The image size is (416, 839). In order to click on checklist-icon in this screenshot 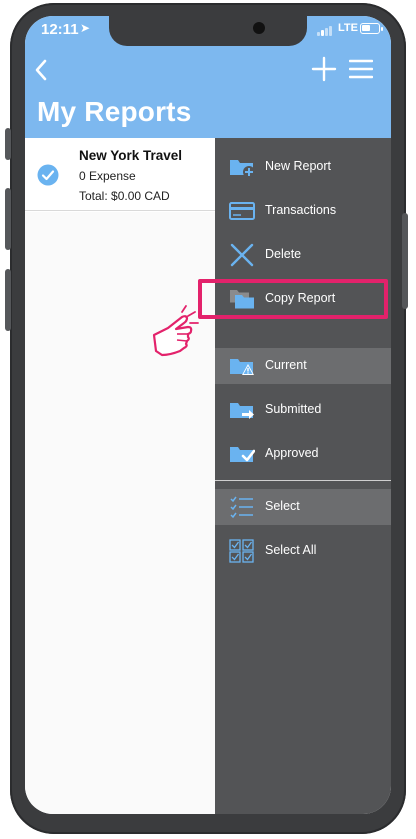, I will do `click(241, 507)`.